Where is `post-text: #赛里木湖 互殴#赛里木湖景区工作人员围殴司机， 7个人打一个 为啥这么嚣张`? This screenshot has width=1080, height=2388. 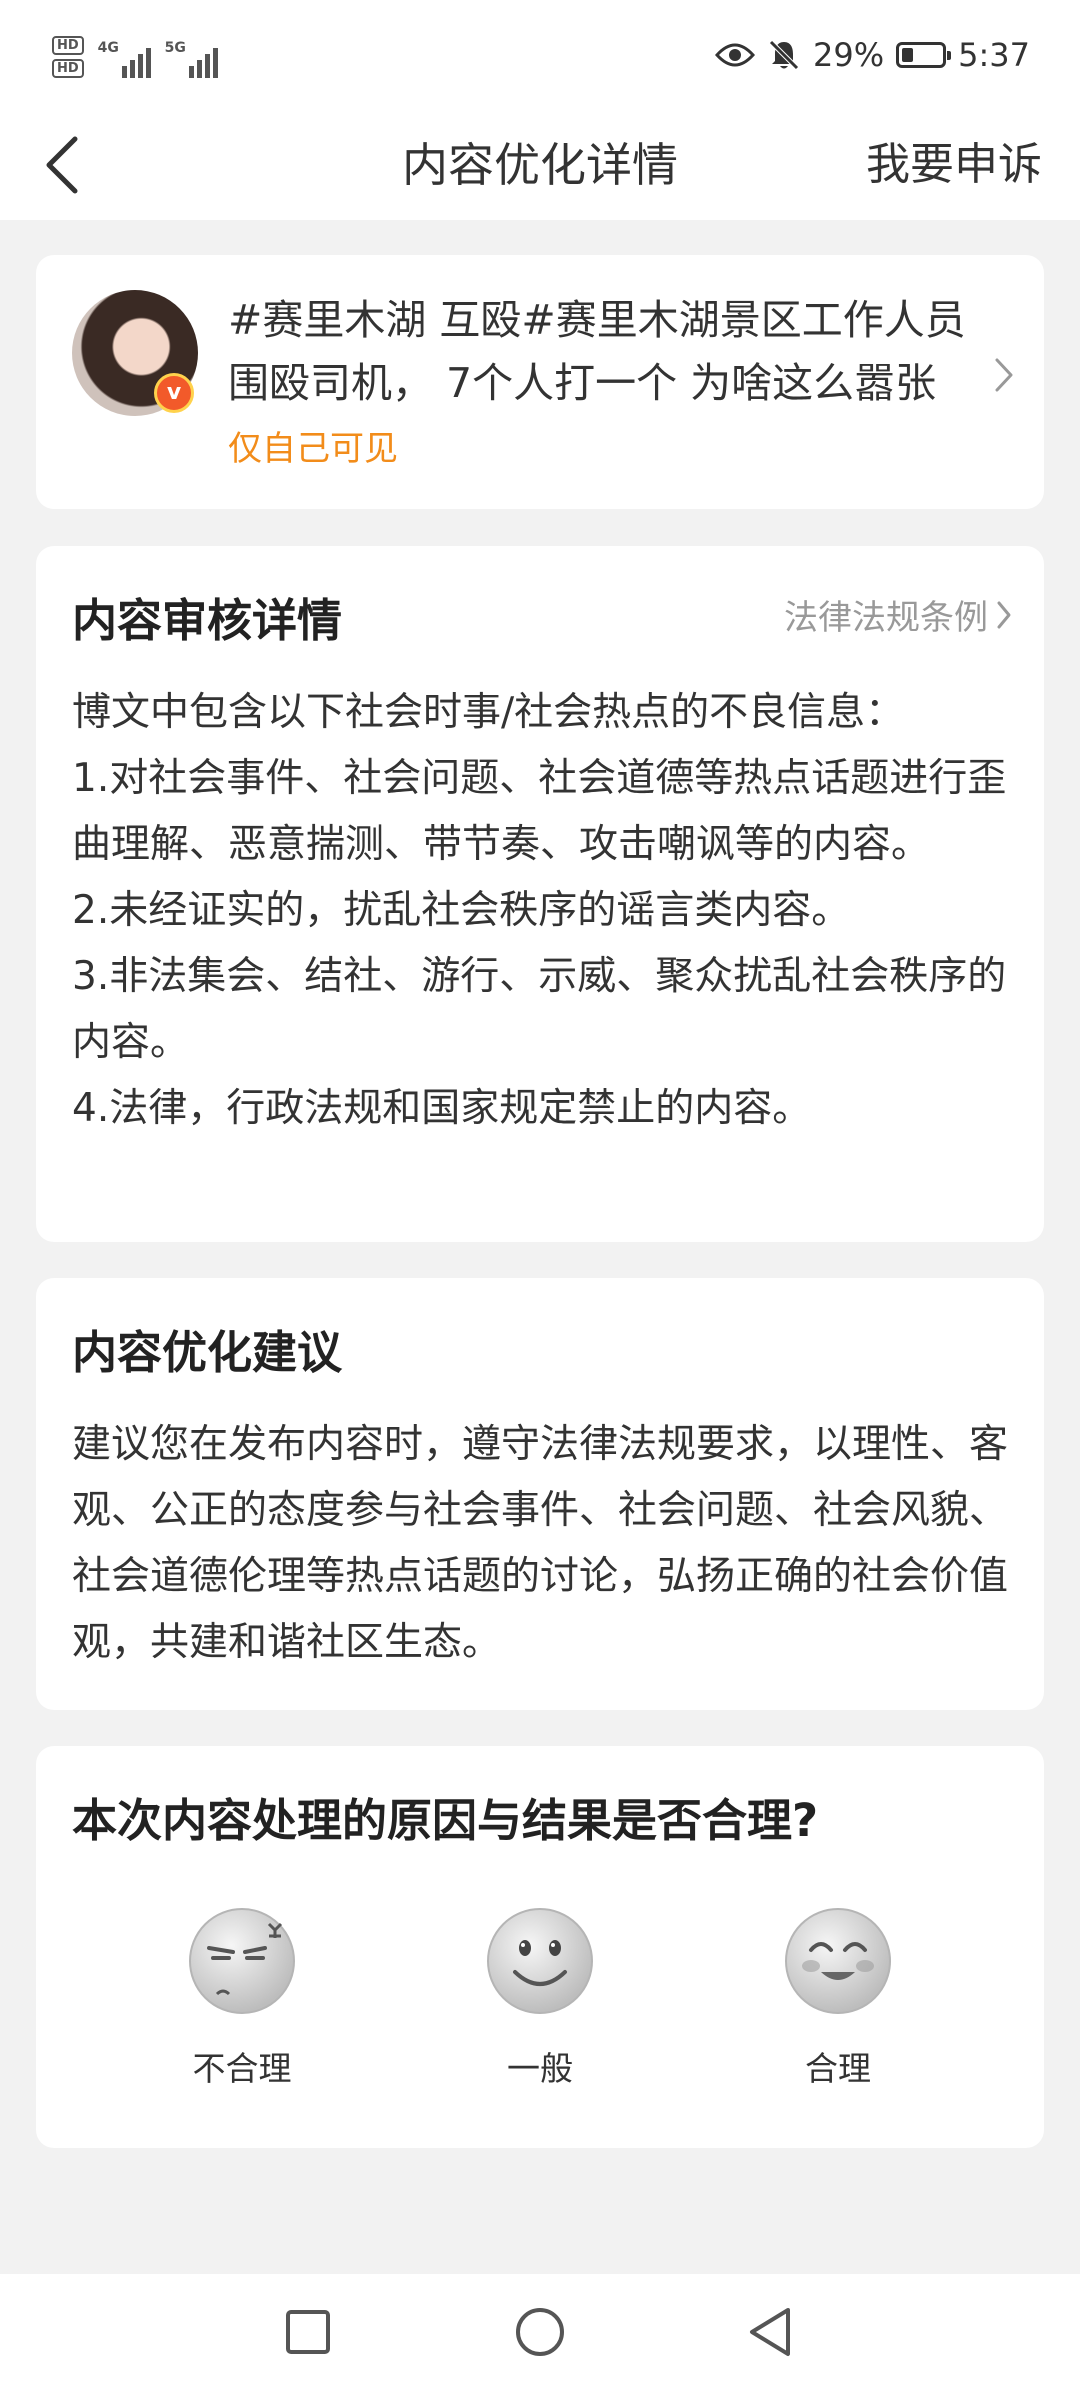
post-text: #赛里木湖 互殴#赛里木湖景区工作人员围殴司机， 7个人打一个 为啥这么嚣张 is located at coordinates (597, 351).